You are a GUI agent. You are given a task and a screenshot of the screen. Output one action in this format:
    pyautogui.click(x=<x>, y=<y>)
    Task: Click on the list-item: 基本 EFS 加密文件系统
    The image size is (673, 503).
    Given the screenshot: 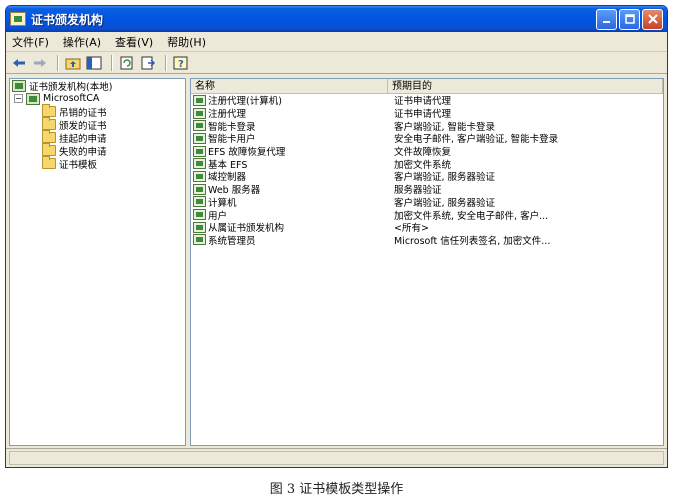 What is the action you would take?
    pyautogui.click(x=427, y=164)
    